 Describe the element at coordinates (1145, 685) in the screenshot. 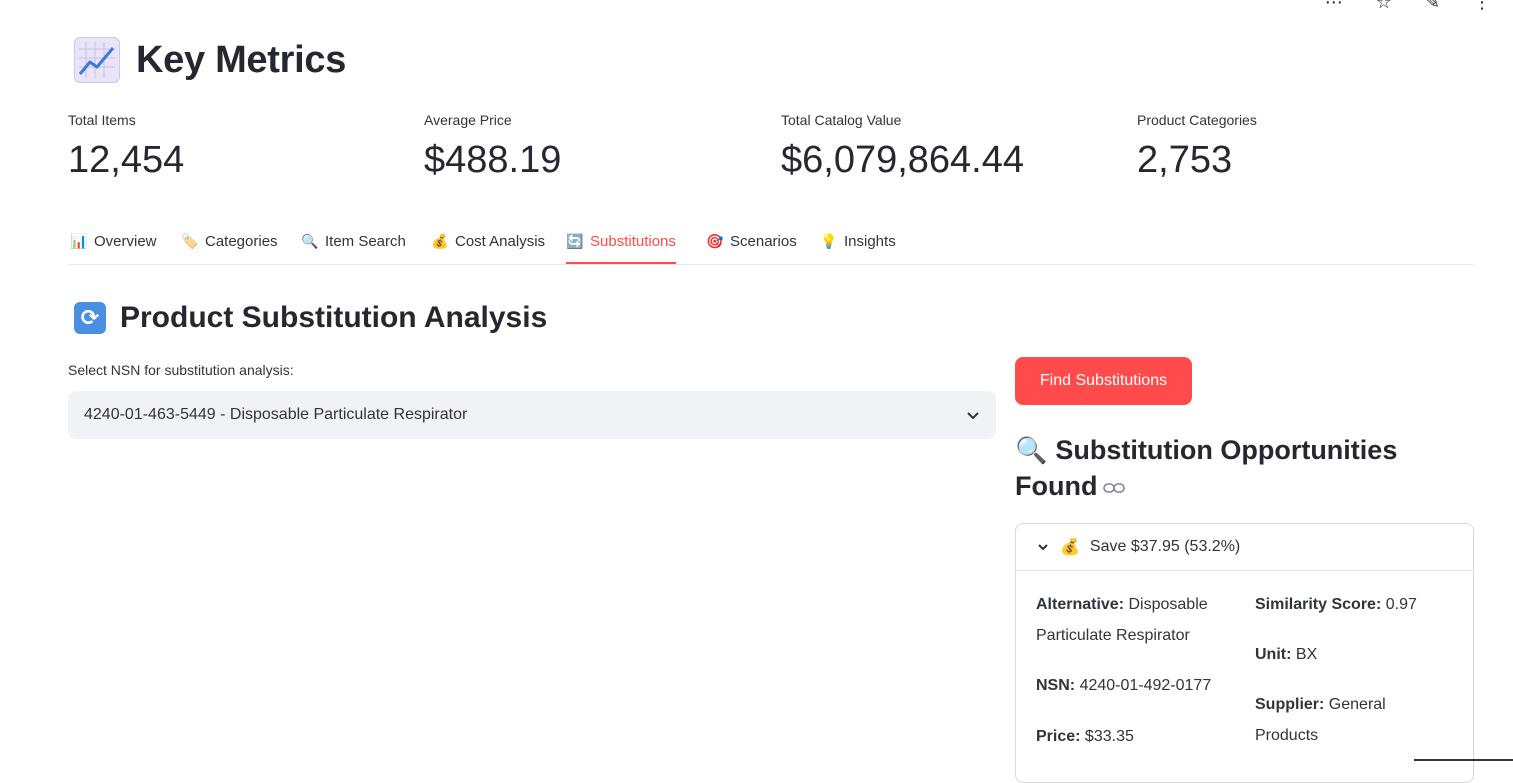

I see `field-value: 4240-01-492-0177` at that location.